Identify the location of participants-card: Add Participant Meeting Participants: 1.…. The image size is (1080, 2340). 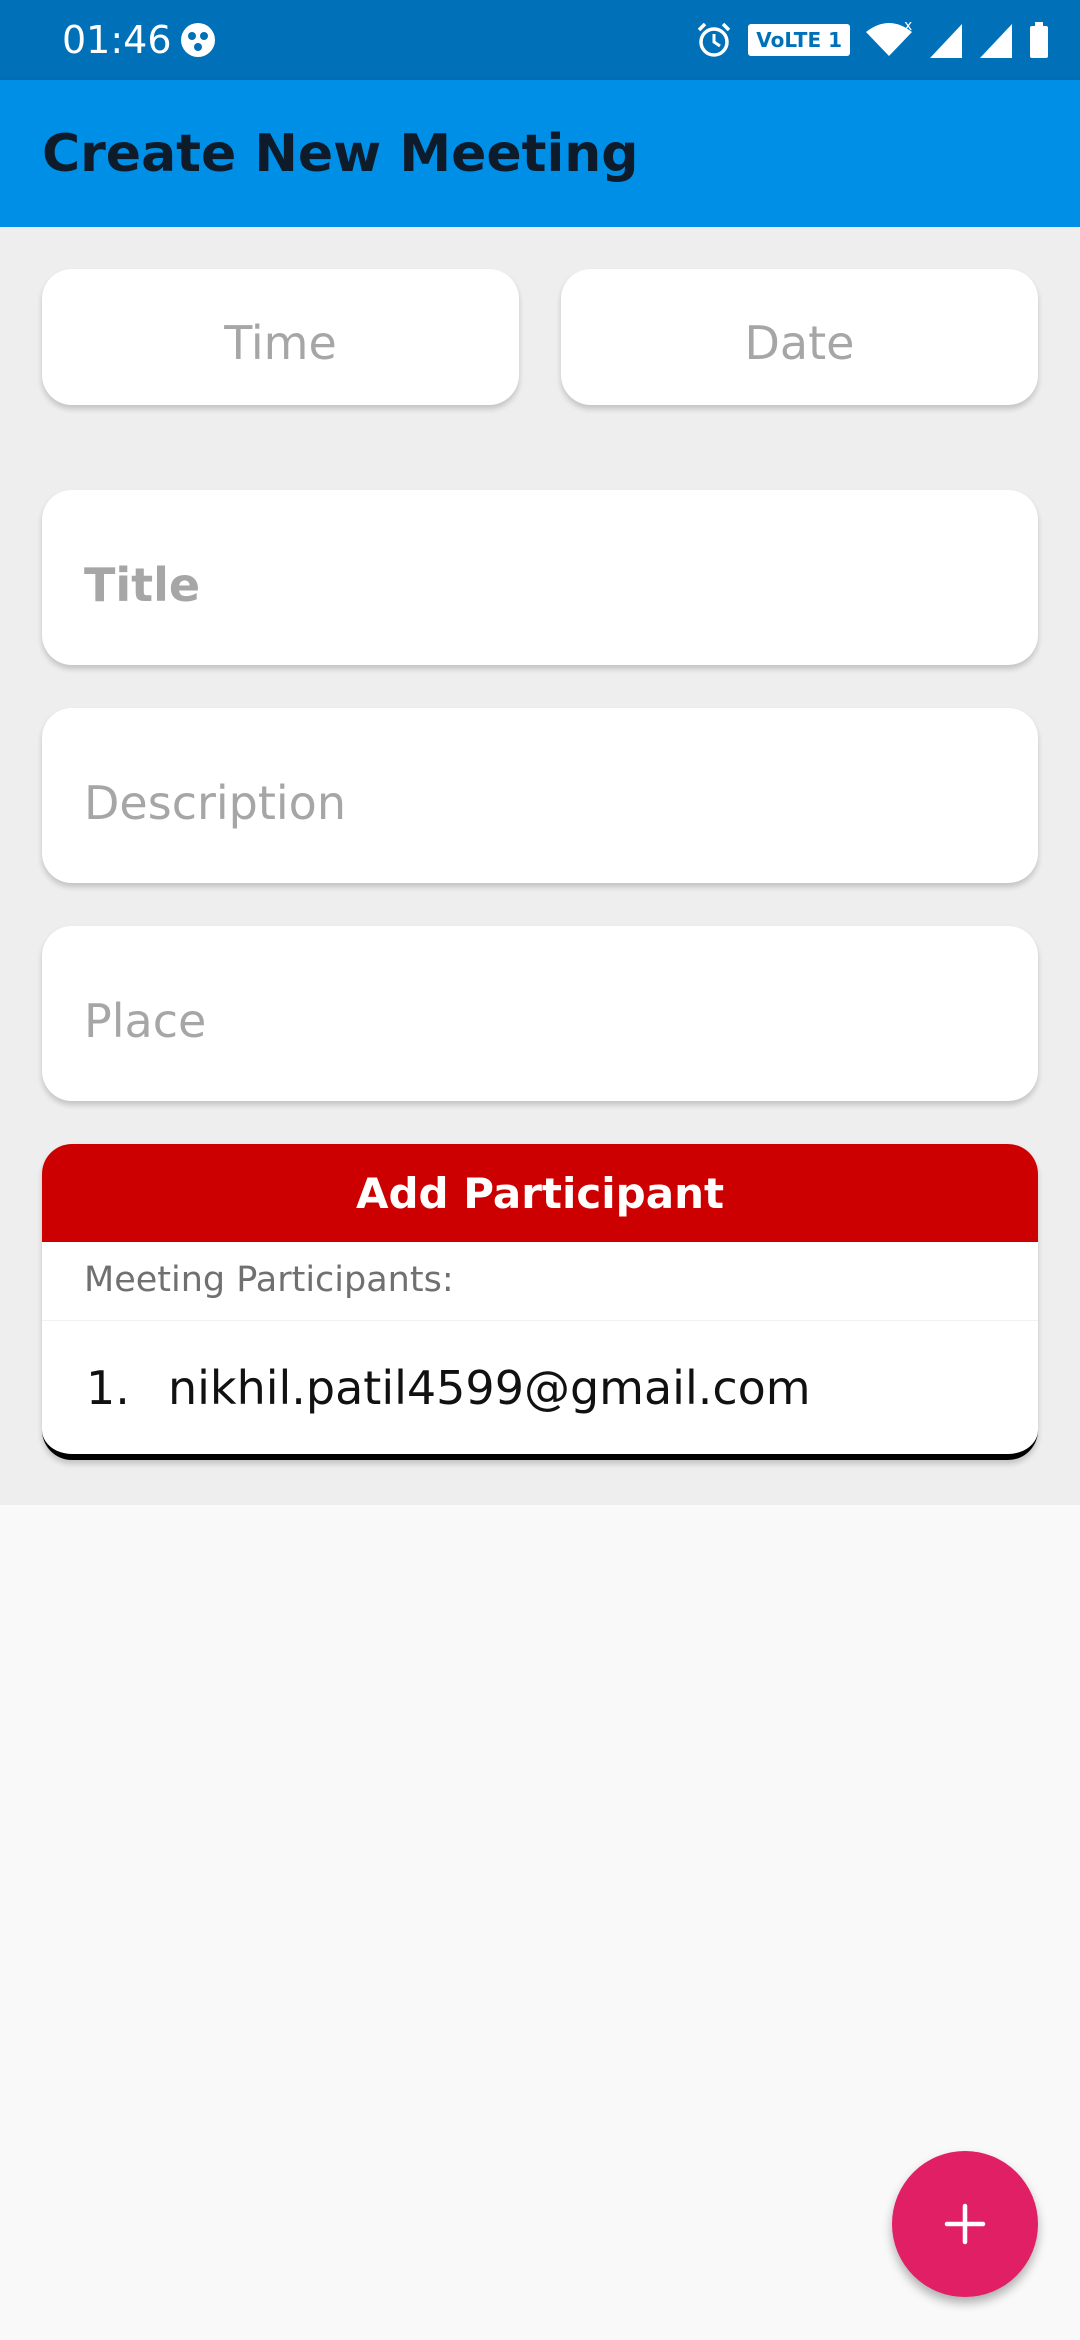
(540, 1302).